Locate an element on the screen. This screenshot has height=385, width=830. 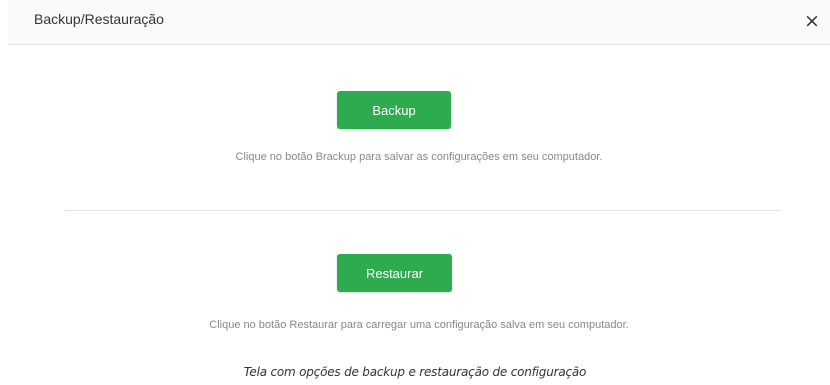
close-icon: × is located at coordinates (812, 21).